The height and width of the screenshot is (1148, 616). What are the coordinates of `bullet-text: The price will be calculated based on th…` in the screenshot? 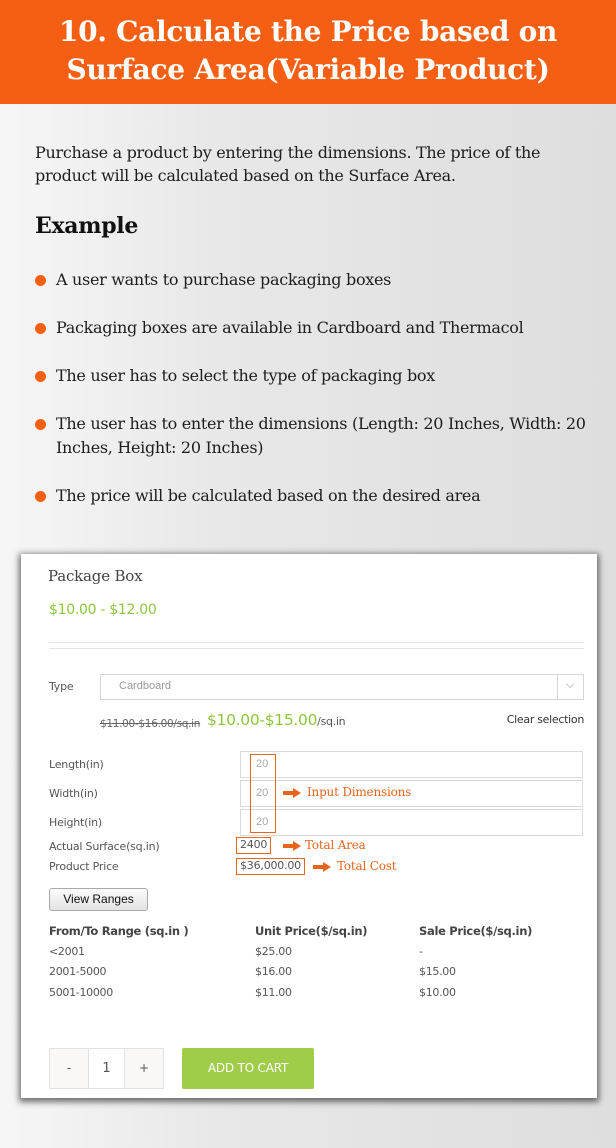 It's located at (268, 495).